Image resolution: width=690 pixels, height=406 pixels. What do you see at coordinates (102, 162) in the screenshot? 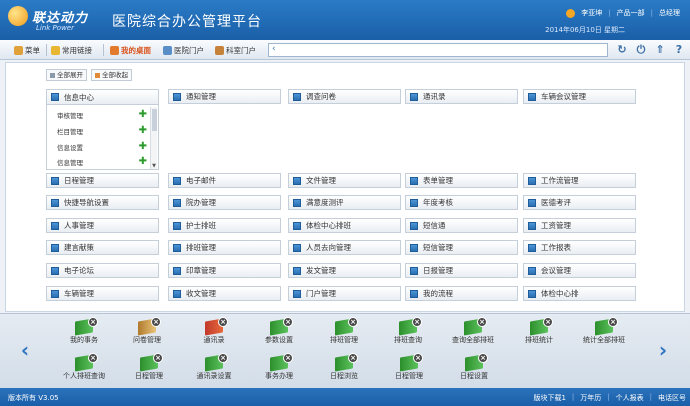
I see `info-subitem: 信息管理 ✚` at bounding box center [102, 162].